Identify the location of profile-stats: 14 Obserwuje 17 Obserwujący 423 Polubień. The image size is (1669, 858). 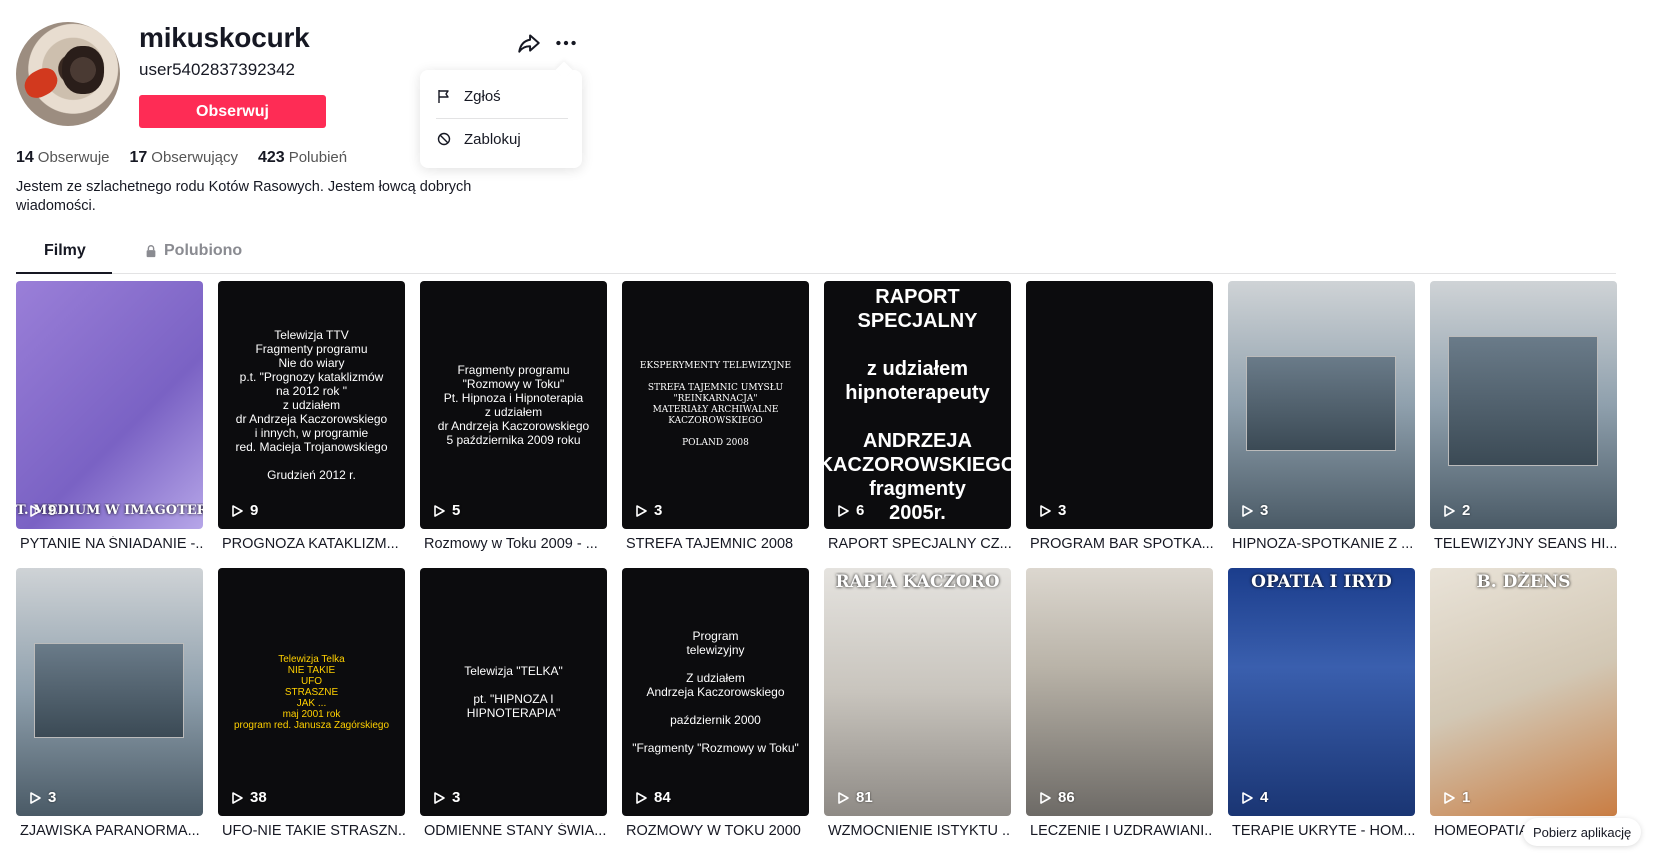
(191, 158).